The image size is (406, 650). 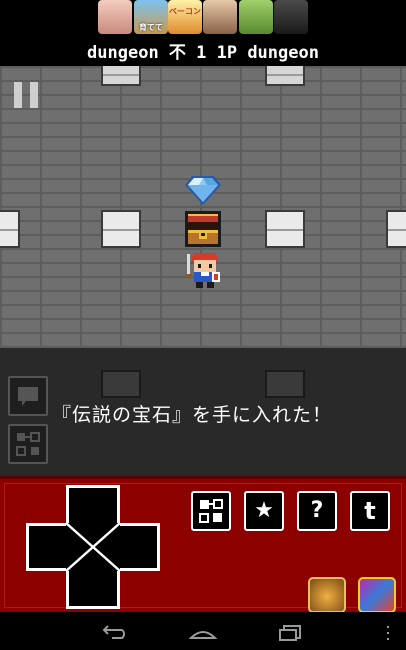 I want to click on help-button: ?, so click(x=317, y=511).